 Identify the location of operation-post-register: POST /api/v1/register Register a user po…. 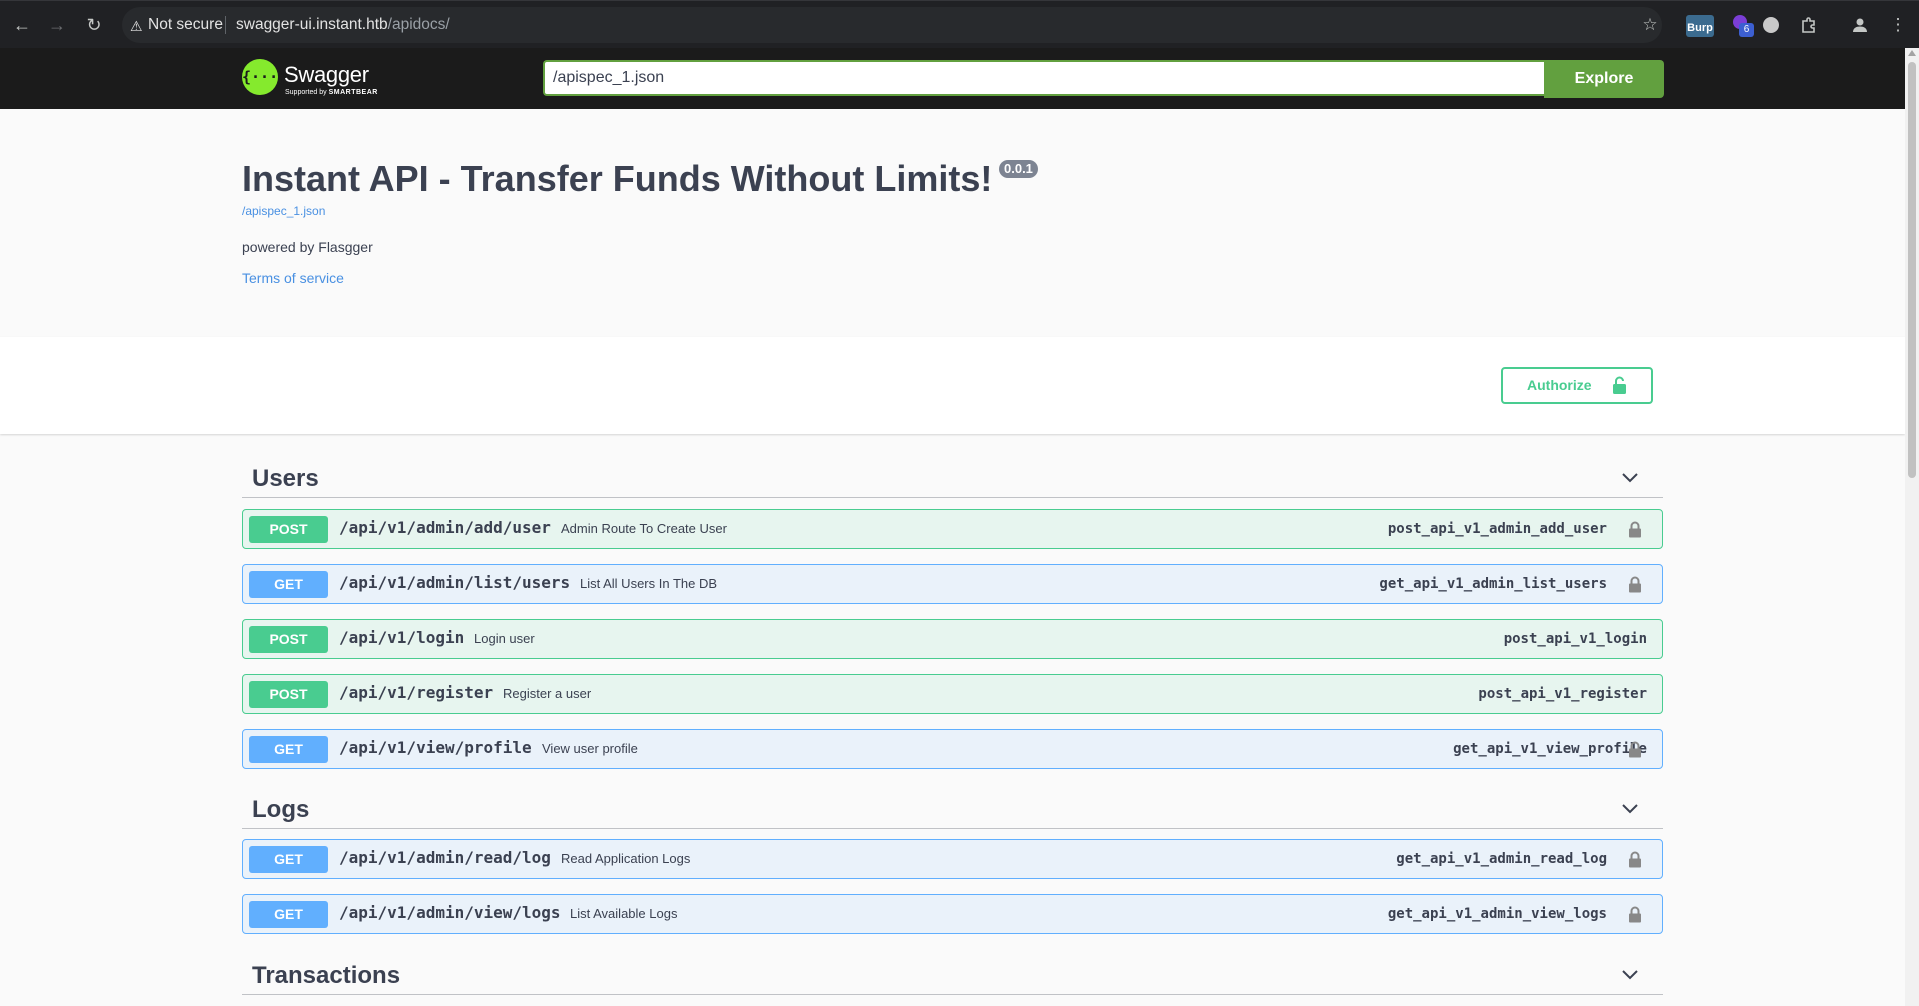
(952, 694).